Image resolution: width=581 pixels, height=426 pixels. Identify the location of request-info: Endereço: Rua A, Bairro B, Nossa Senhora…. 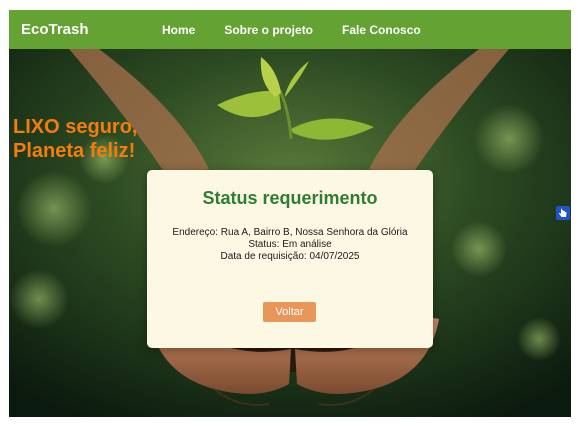
(290, 245).